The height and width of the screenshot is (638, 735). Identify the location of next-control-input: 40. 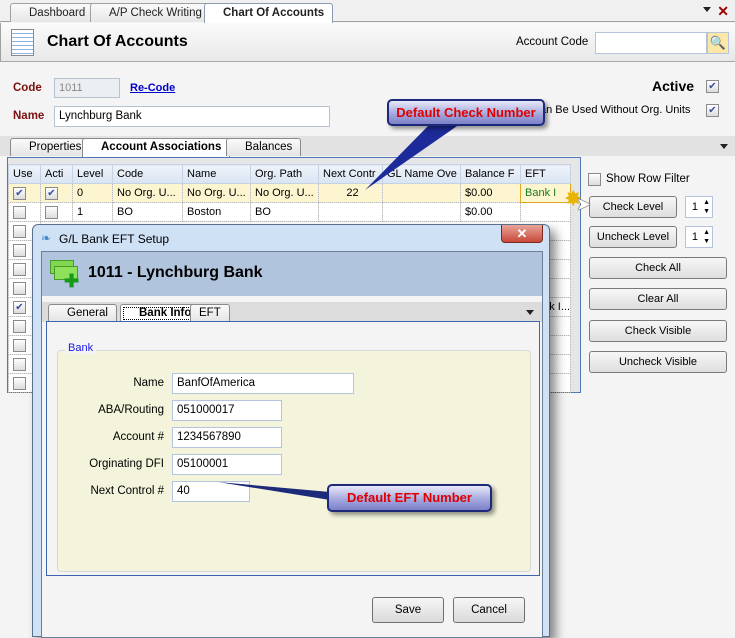
(211, 491).